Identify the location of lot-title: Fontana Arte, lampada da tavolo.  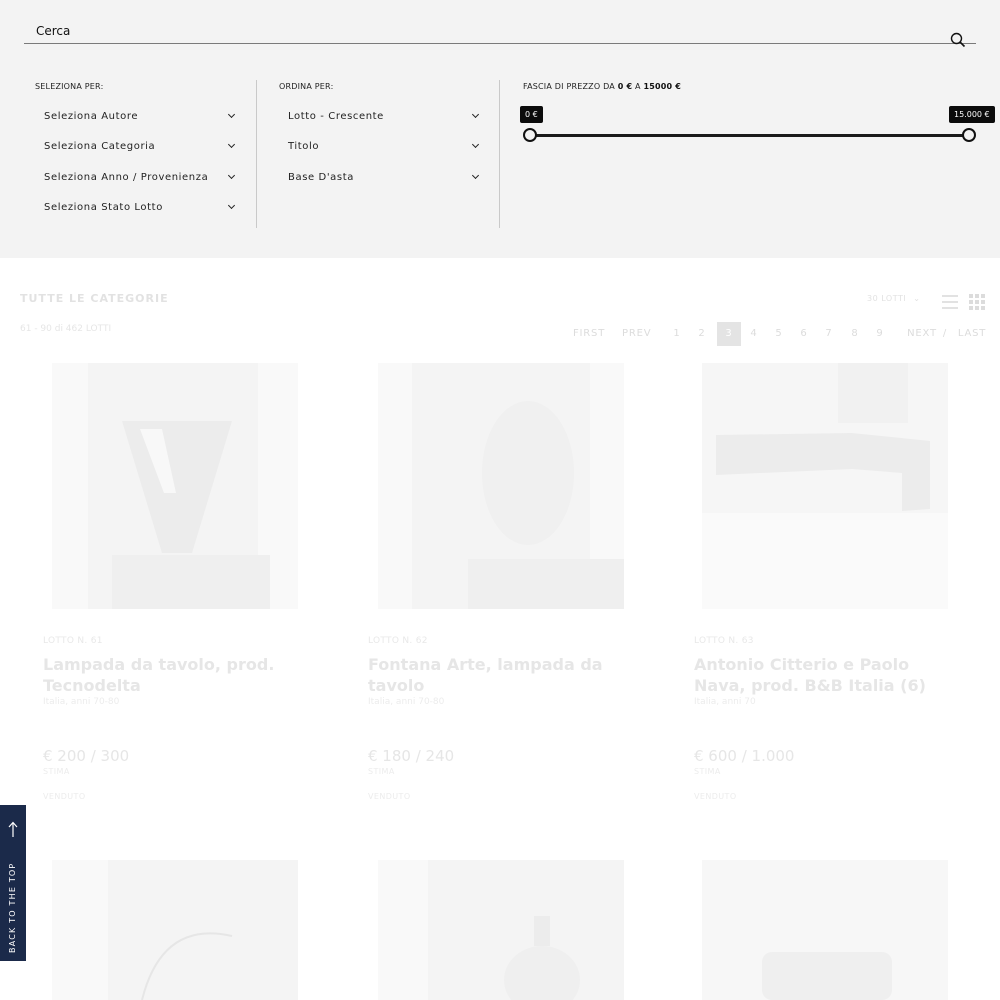
(503, 675).